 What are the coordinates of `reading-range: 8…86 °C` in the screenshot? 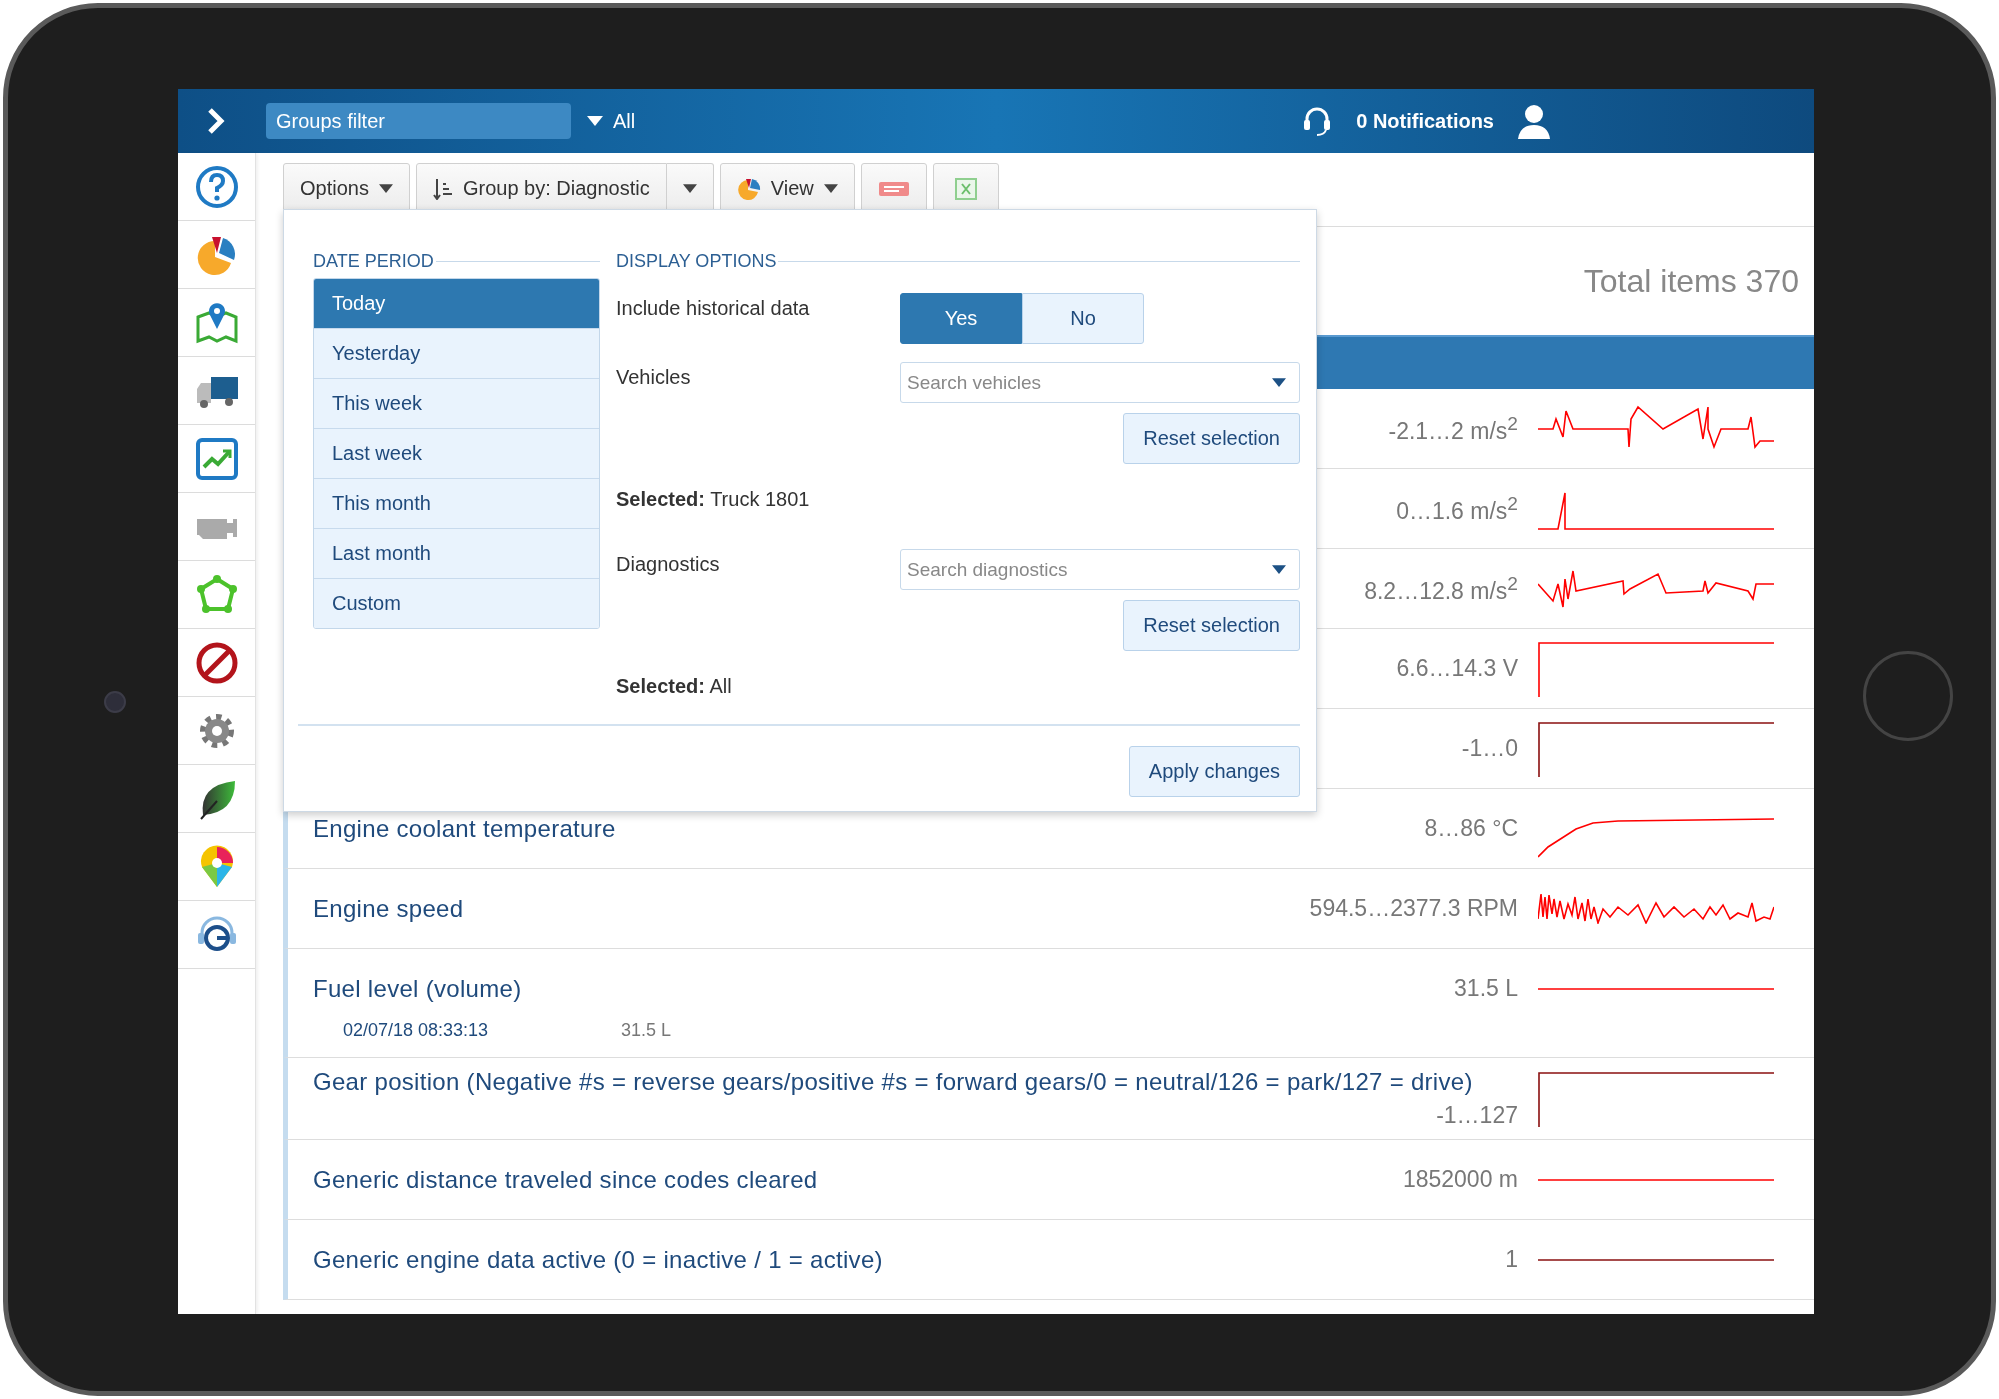 It's located at (1471, 828).